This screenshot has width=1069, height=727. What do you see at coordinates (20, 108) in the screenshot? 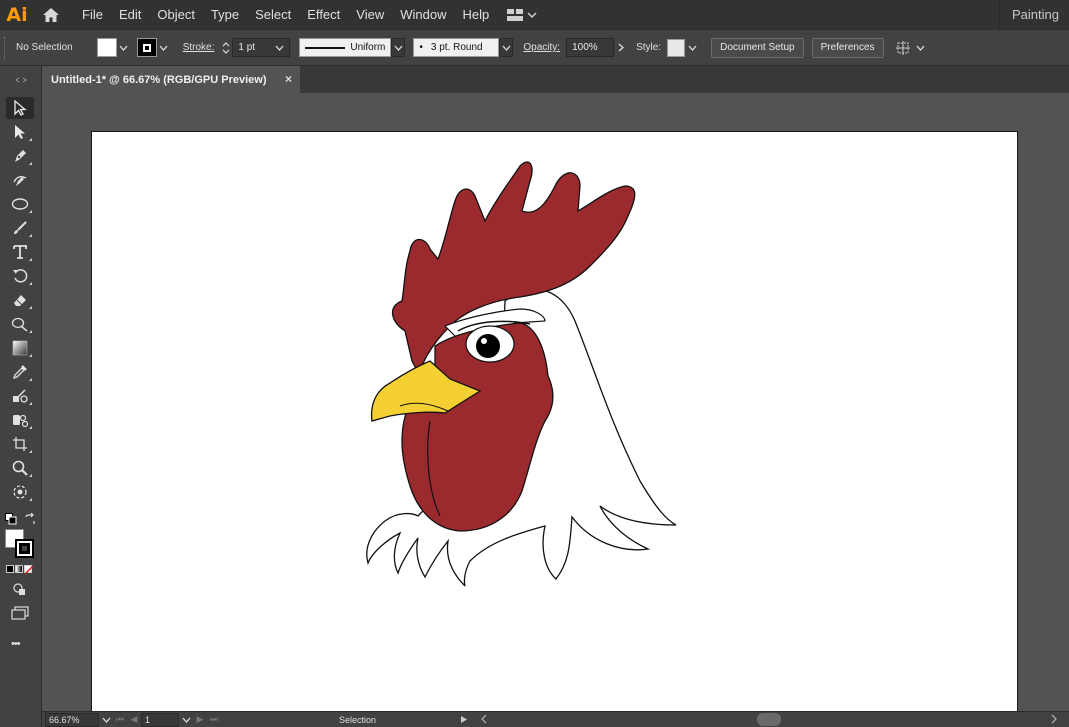
I see `selection-tool` at bounding box center [20, 108].